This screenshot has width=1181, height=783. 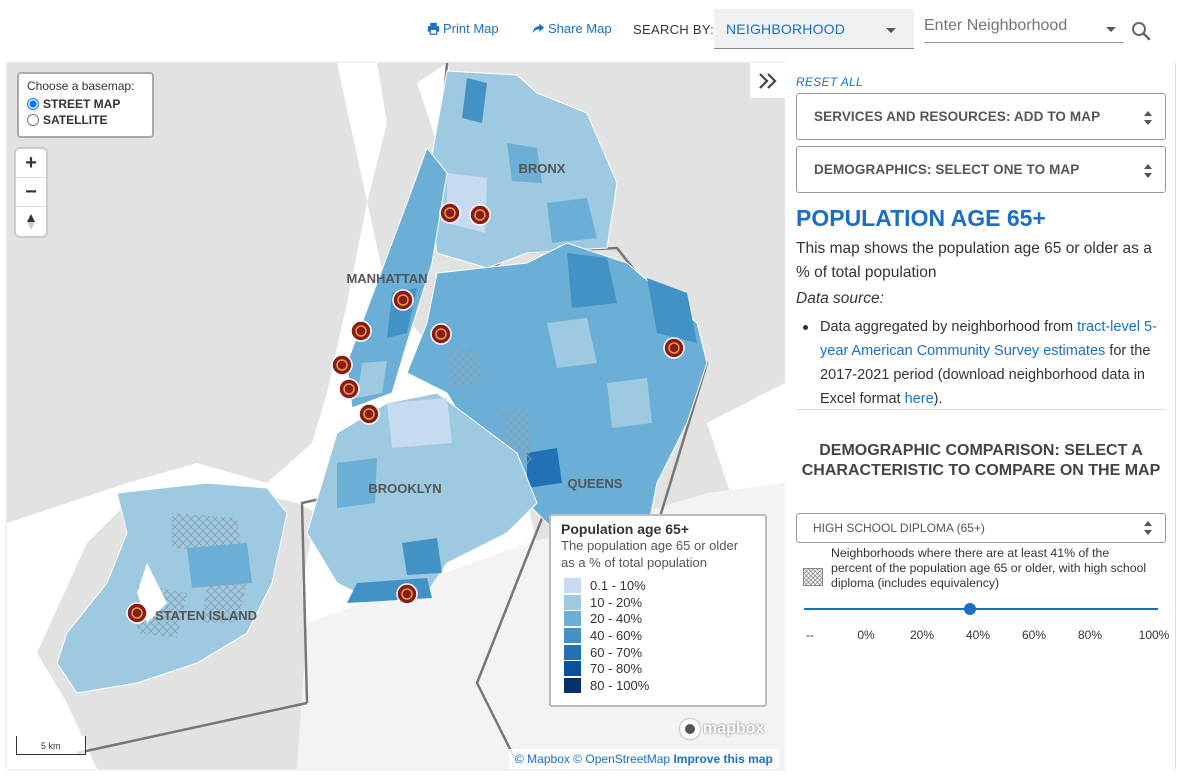 I want to click on compass-icon, so click(x=31, y=221).